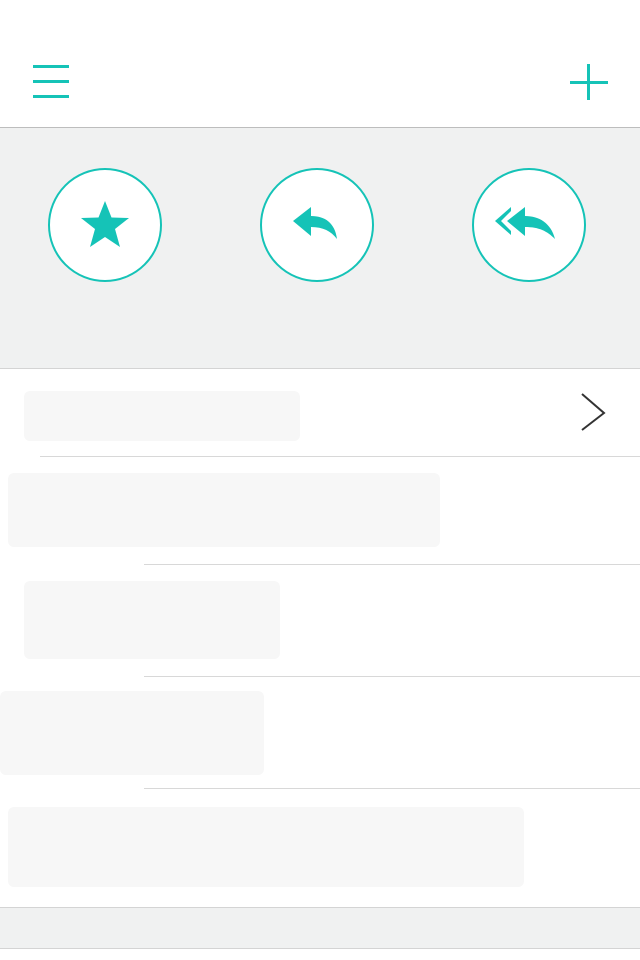 The width and height of the screenshot is (640, 960). I want to click on reply-all-button, so click(529, 225).